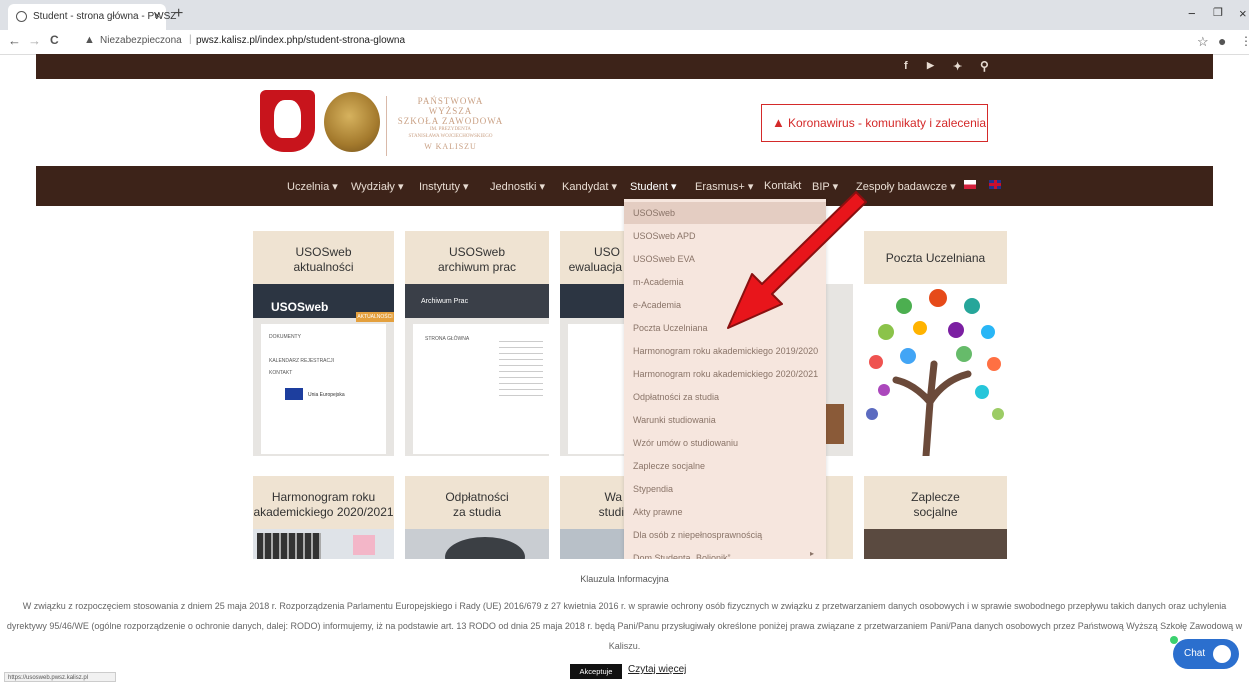  I want to click on chat-button: Chat, so click(1204, 652).